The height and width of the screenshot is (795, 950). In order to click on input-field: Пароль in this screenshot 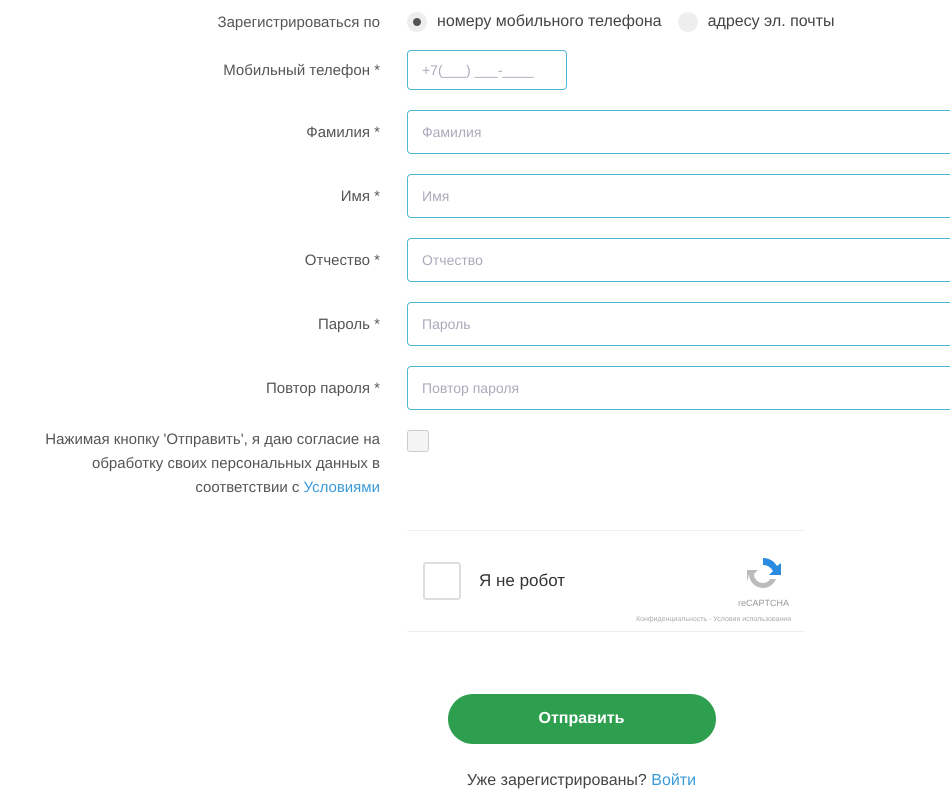, I will do `click(678, 324)`.